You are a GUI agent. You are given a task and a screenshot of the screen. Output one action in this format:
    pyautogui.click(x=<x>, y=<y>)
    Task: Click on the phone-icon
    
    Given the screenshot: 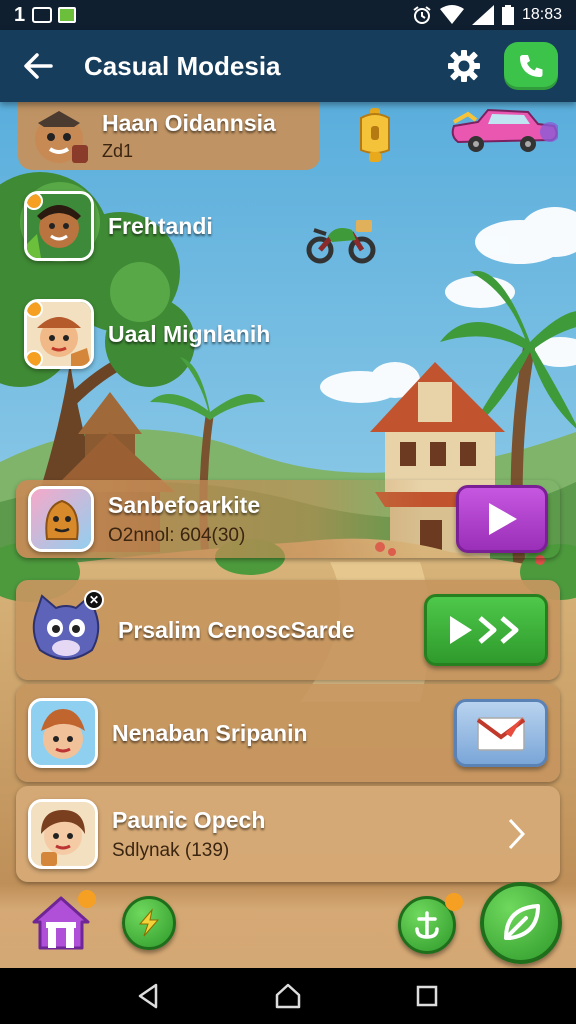 What is the action you would take?
    pyautogui.click(x=531, y=66)
    